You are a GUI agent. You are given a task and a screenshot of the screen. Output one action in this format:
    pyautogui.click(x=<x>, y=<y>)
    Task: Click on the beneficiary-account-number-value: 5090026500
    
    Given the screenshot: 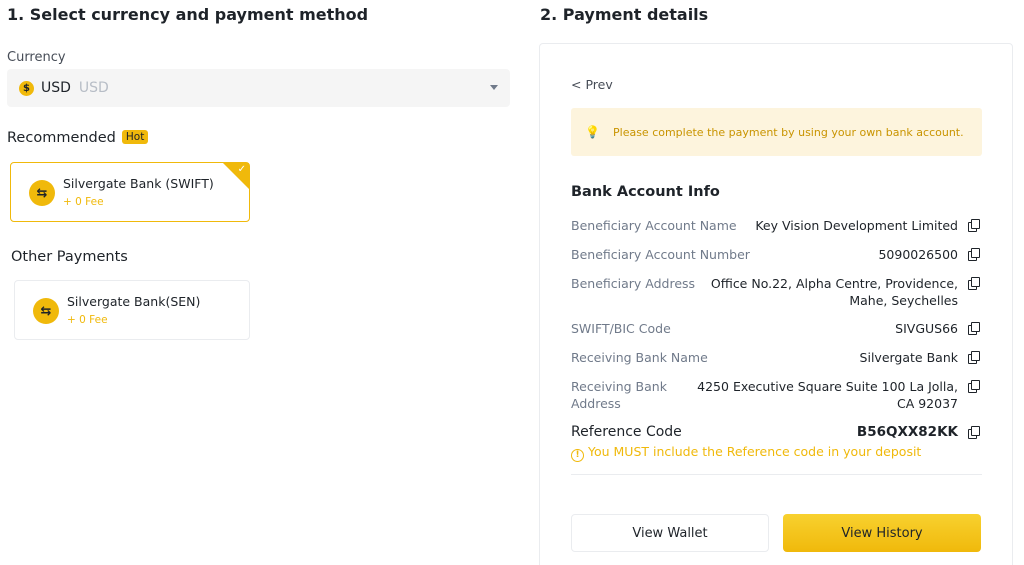 What is the action you would take?
    pyautogui.click(x=918, y=254)
    